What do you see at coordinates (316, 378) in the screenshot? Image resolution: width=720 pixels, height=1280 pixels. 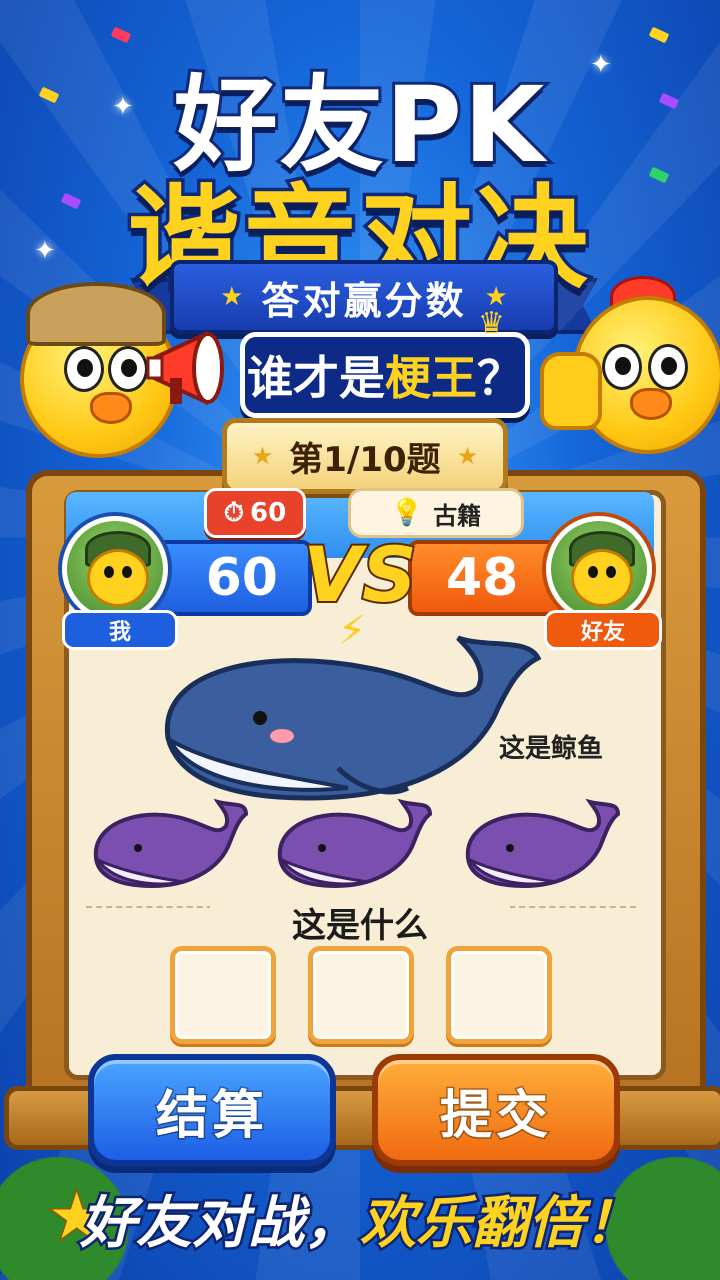 I see `subtitle-part1: 谁才是` at bounding box center [316, 378].